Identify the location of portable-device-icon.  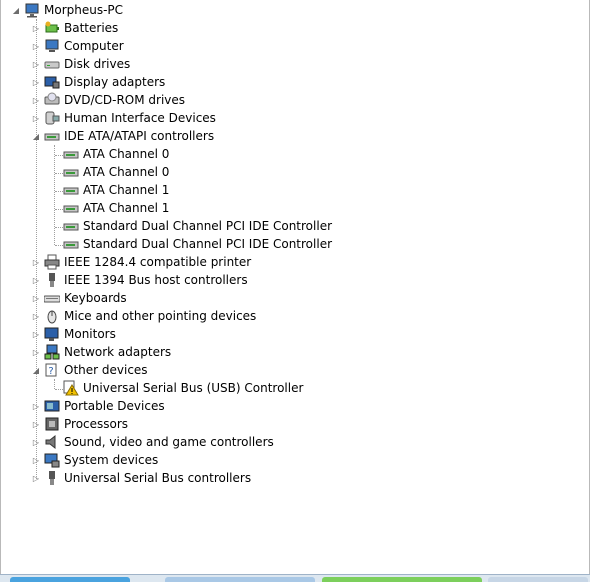
(52, 406).